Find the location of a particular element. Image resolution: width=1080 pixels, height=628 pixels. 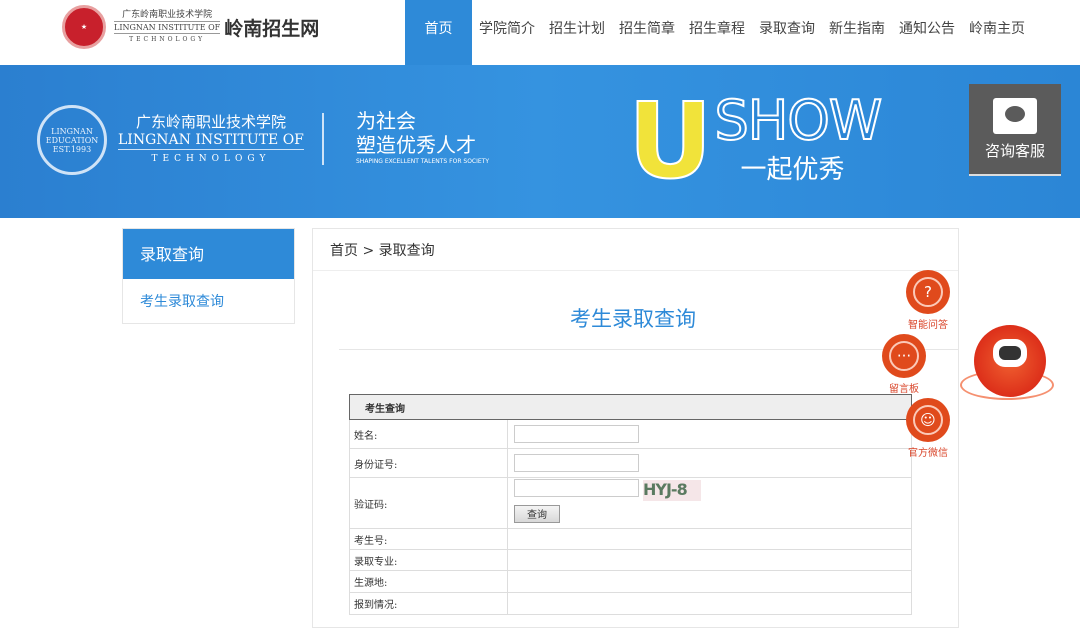

registration-label: 报到情况: is located at coordinates (428, 603).